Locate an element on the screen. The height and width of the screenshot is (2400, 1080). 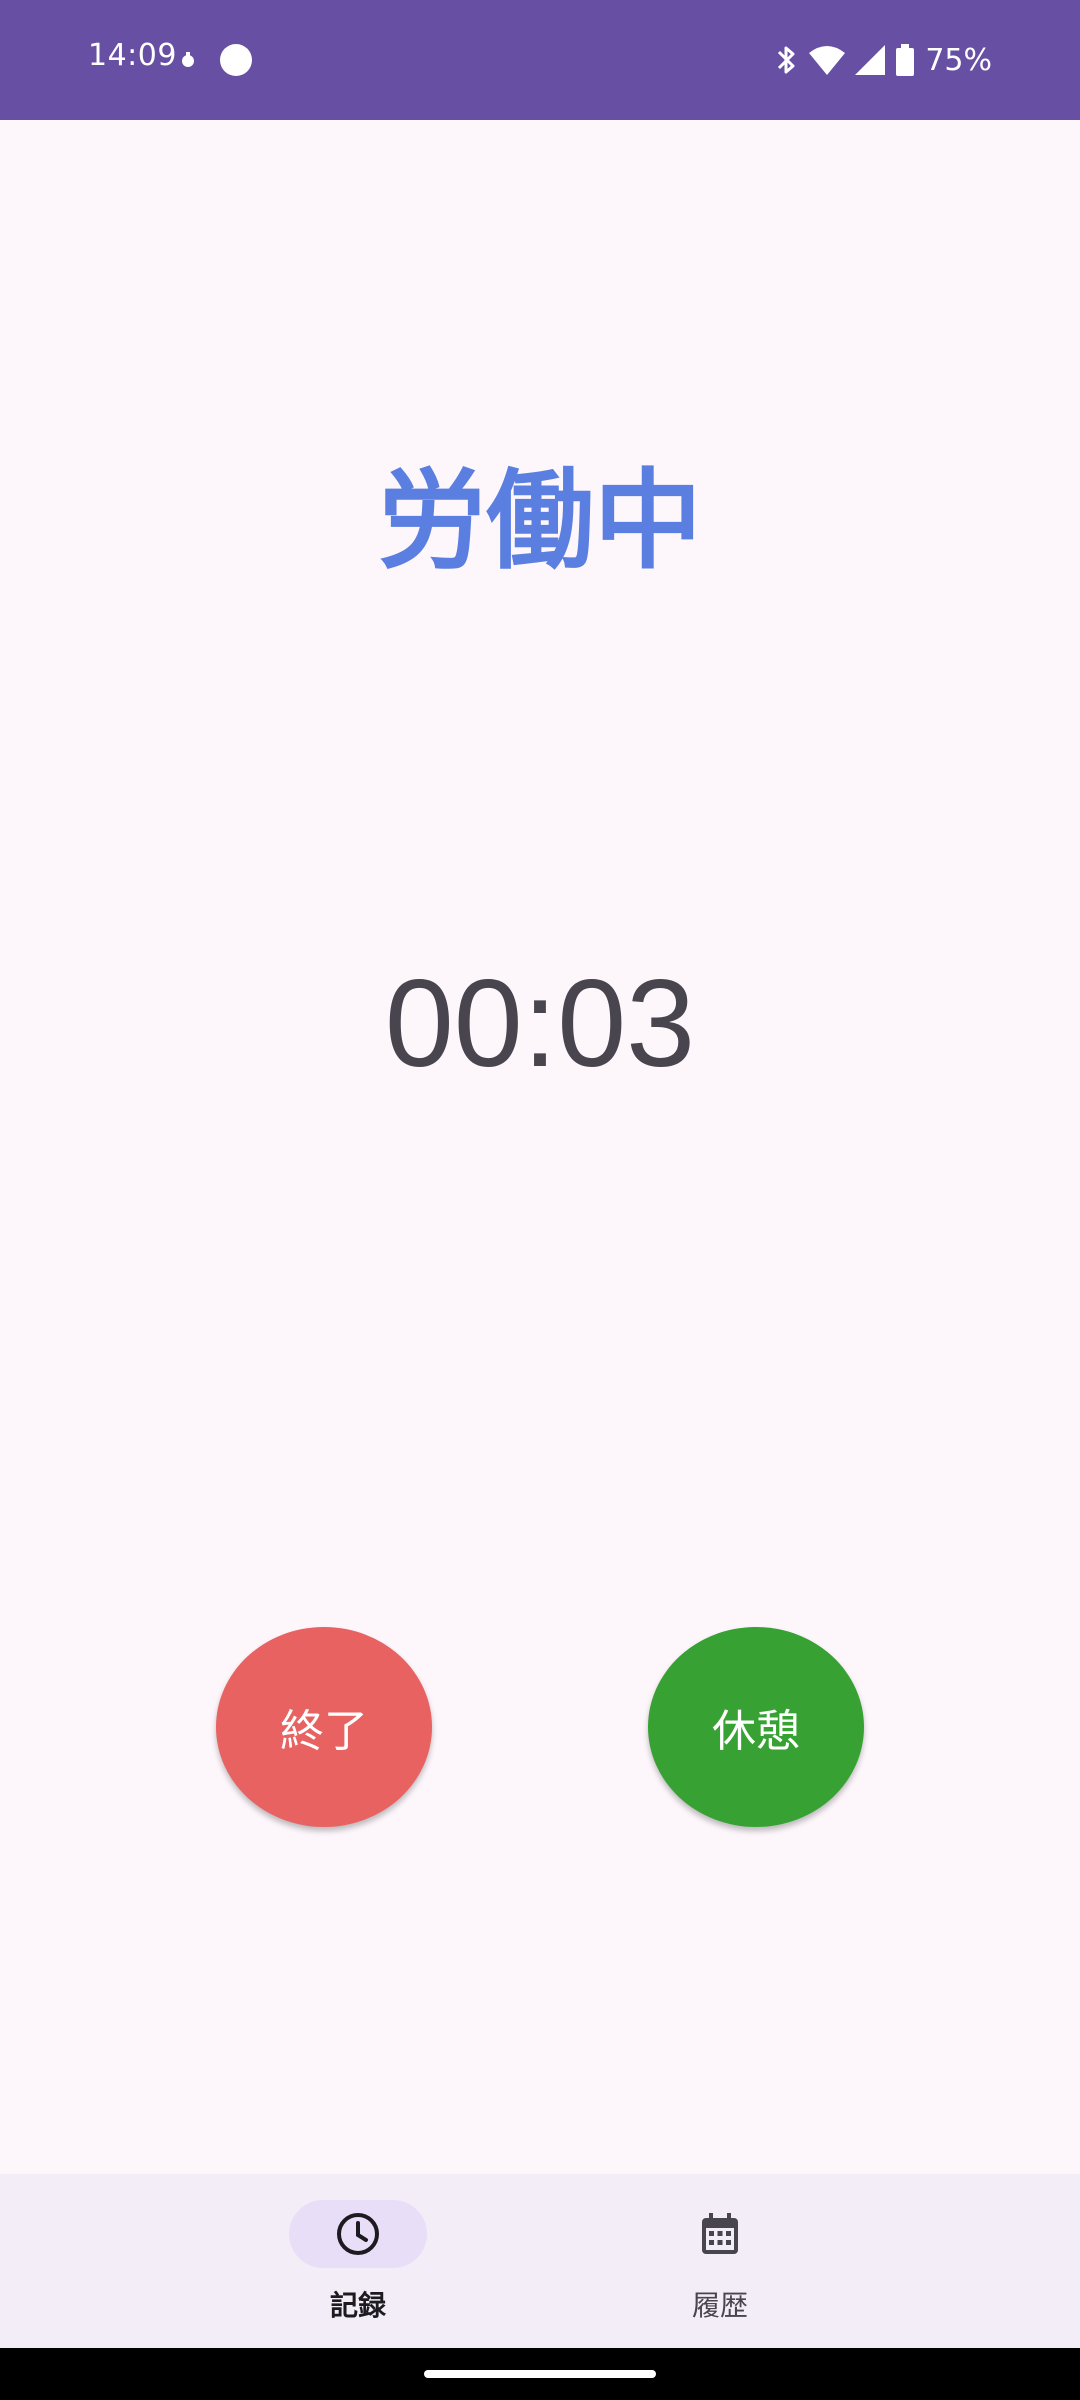
battery-percent: 75% is located at coordinates (958, 60).